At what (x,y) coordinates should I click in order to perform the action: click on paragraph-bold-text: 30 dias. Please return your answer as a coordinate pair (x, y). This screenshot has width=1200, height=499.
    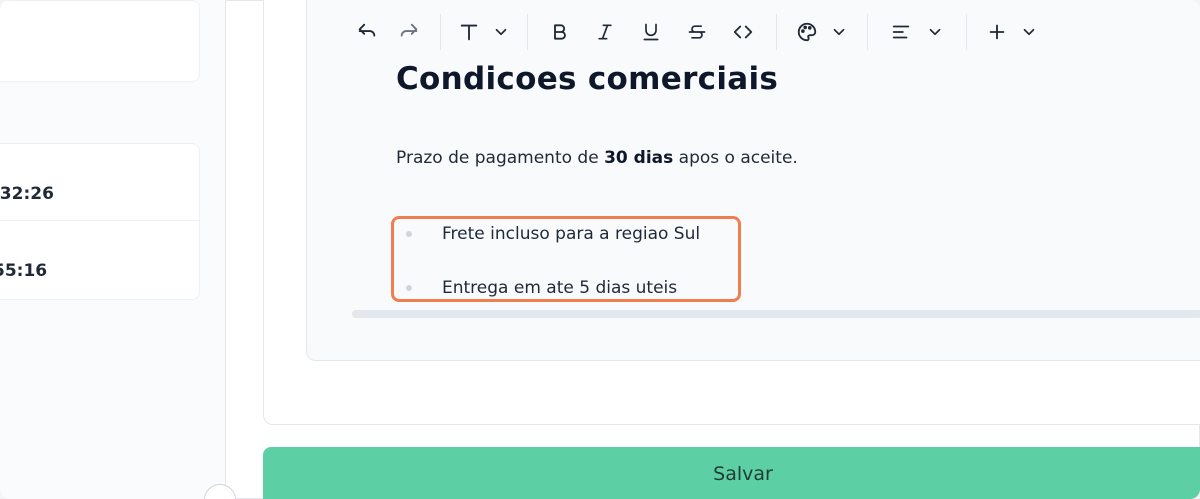
    Looking at the image, I should click on (639, 158).